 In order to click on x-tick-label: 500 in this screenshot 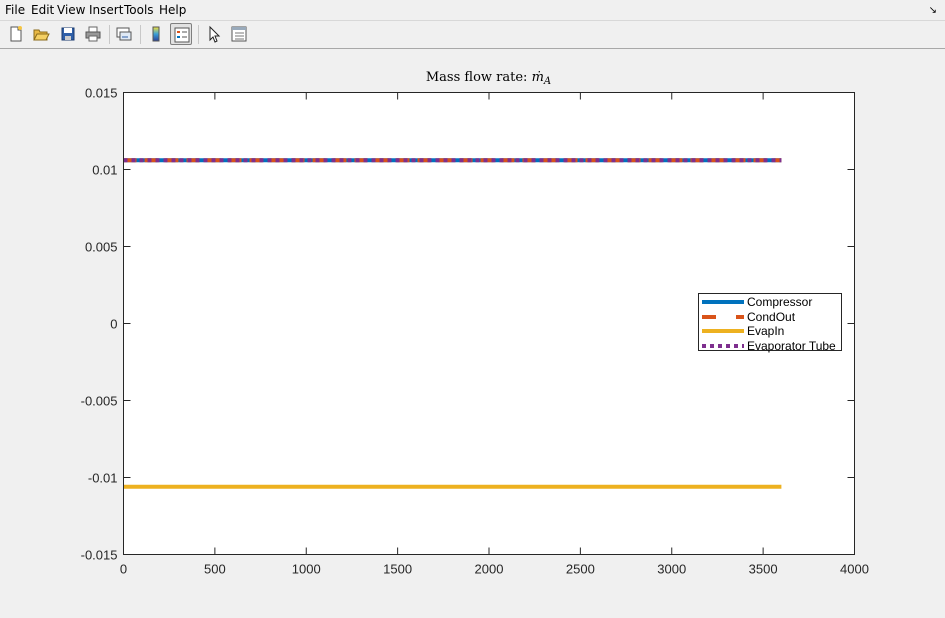, I will do `click(215, 569)`.